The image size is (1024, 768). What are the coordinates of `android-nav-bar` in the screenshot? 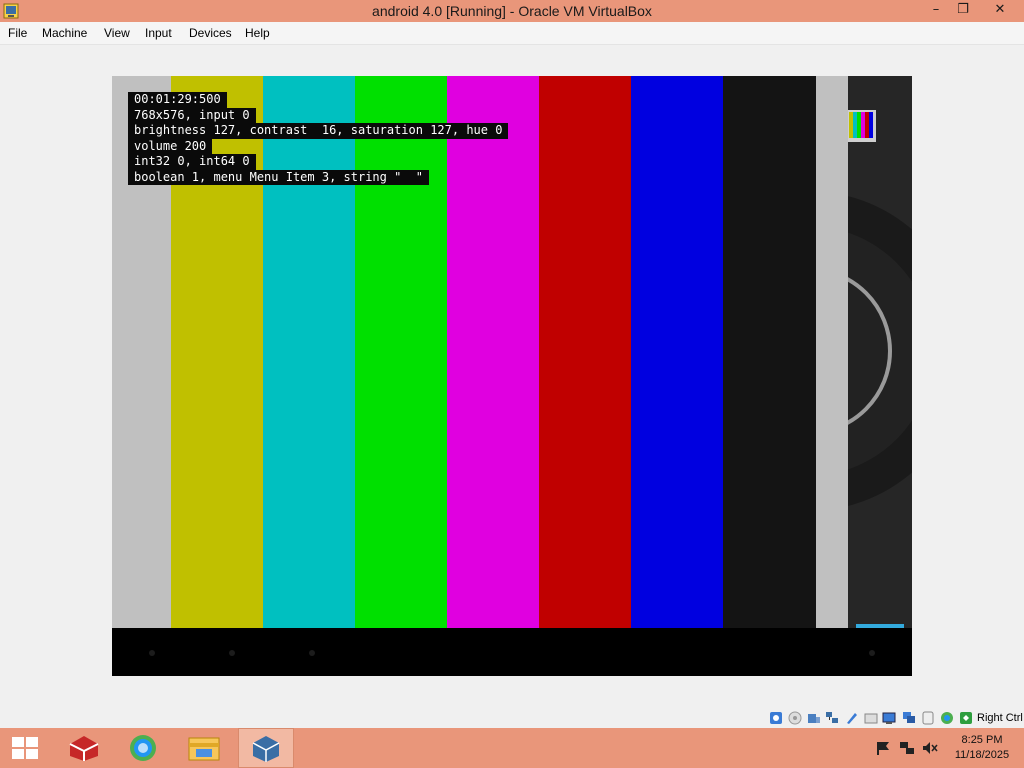 It's located at (512, 652).